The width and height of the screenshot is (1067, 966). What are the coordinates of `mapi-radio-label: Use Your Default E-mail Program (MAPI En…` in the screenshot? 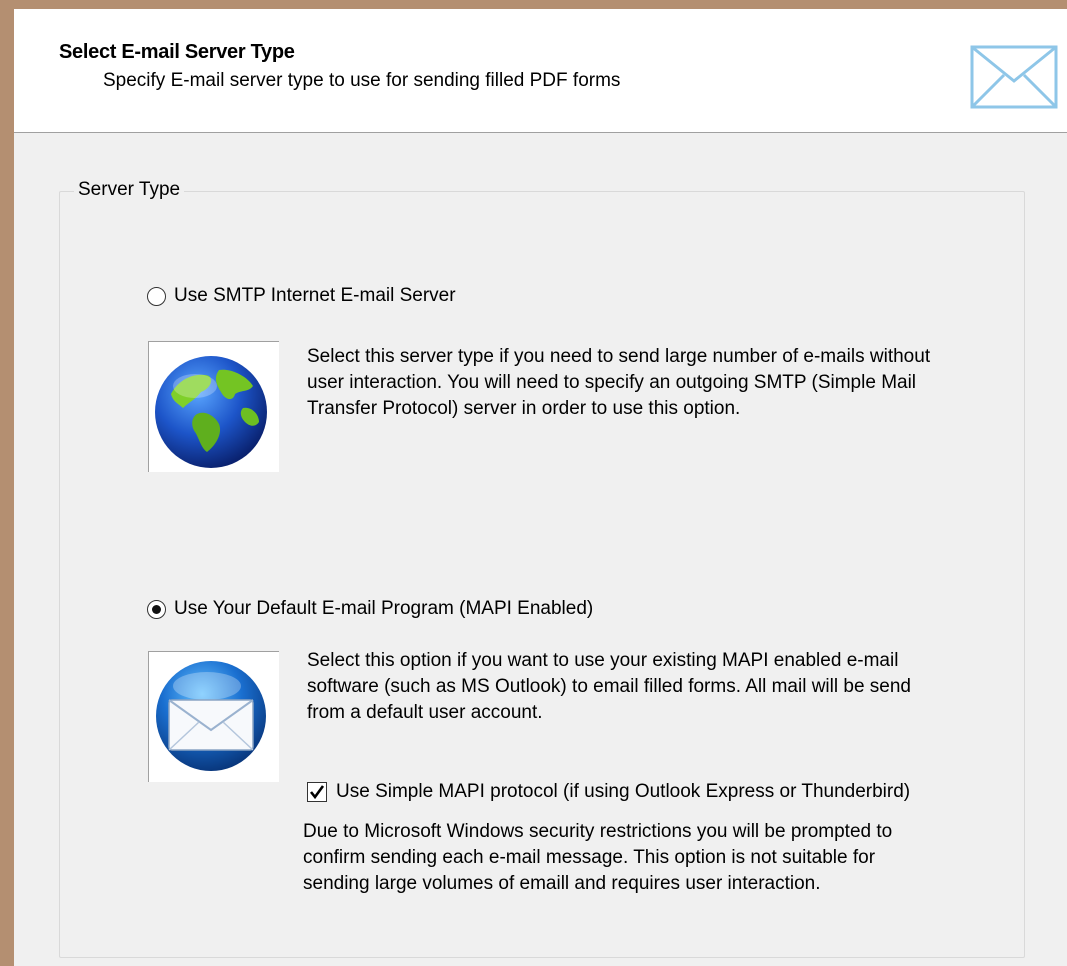 It's located at (384, 608).